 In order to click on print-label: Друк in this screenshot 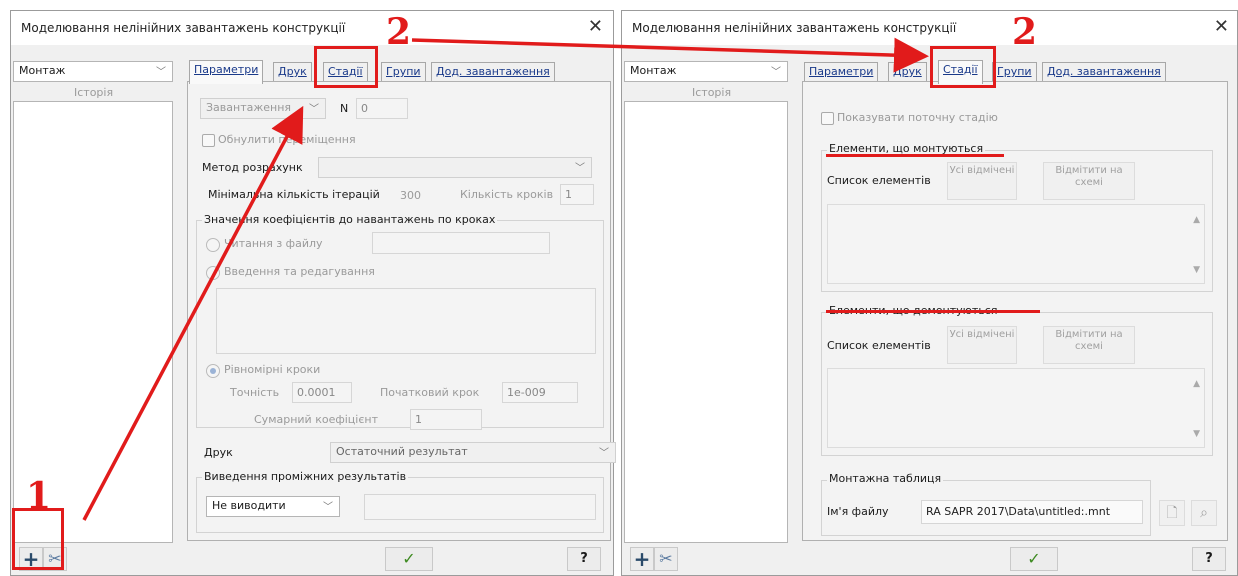, I will do `click(218, 452)`.